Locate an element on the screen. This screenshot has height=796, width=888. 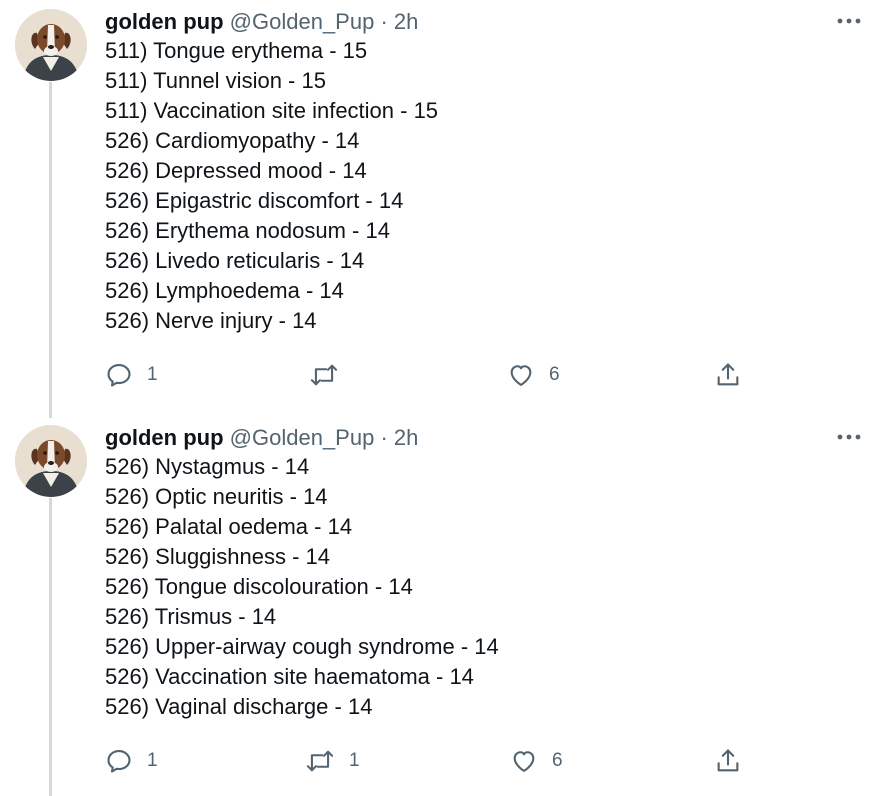
tweet-line: 526) Trismus - 14 is located at coordinates (191, 616).